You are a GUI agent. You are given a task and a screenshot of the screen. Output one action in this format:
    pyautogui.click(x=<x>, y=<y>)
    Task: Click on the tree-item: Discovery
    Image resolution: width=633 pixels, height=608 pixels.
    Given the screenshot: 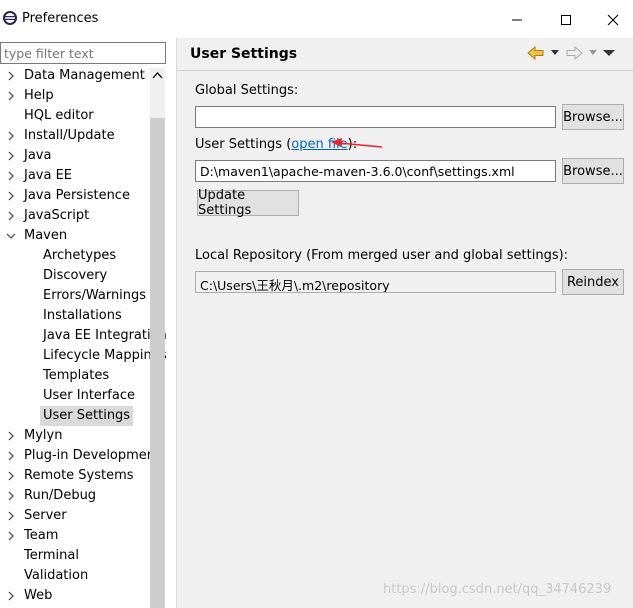 What is the action you would take?
    pyautogui.click(x=75, y=276)
    